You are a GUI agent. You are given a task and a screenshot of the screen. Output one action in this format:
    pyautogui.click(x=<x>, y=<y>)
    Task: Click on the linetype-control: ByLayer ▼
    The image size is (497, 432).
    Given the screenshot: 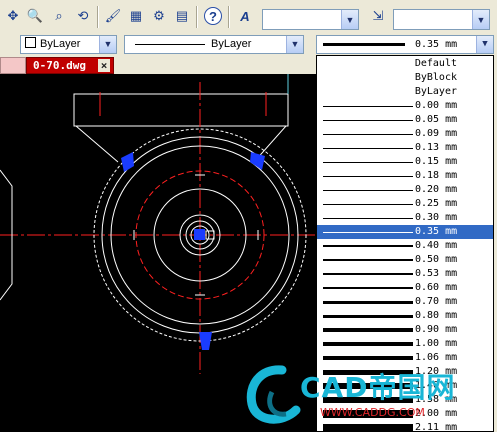 What is the action you would take?
    pyautogui.click(x=214, y=44)
    